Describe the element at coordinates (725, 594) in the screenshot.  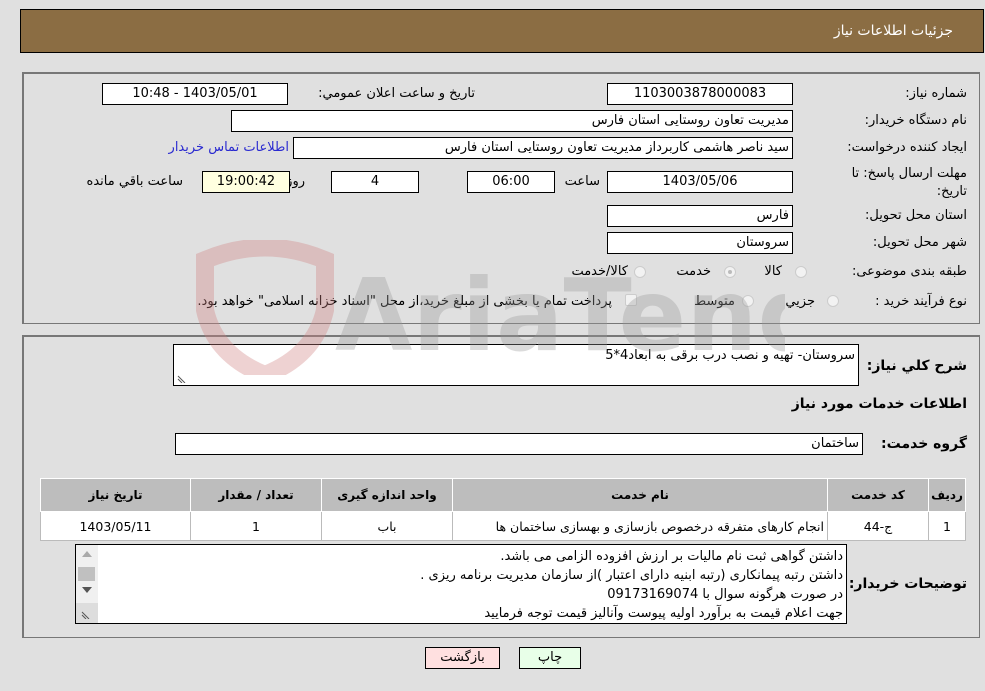
I see `buyer-note-line: در صورت هرگونه سوال با 09173169074` at that location.